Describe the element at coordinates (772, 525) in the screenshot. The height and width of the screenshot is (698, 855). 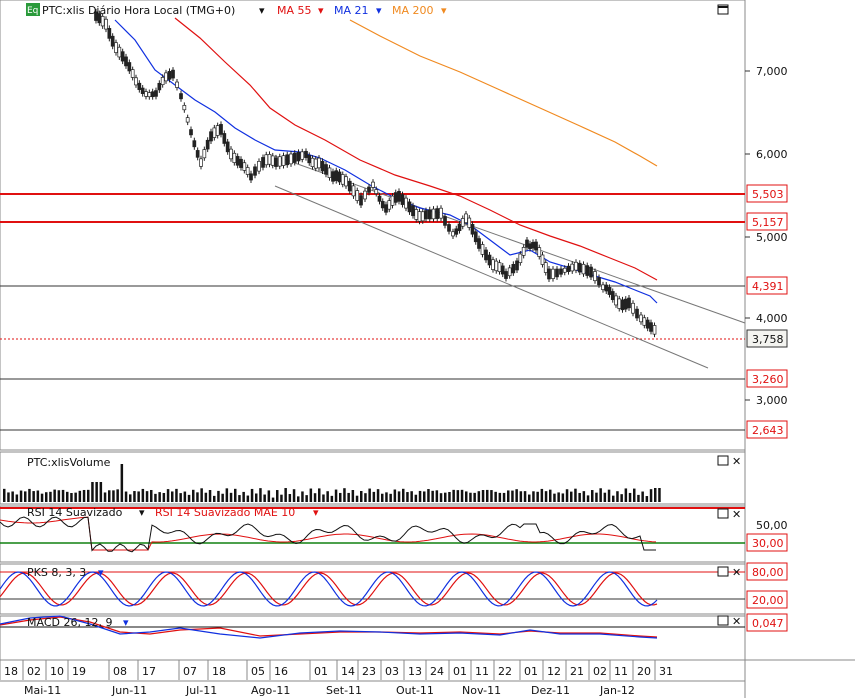
I see `rsi-tick-label: 50,00` at that location.